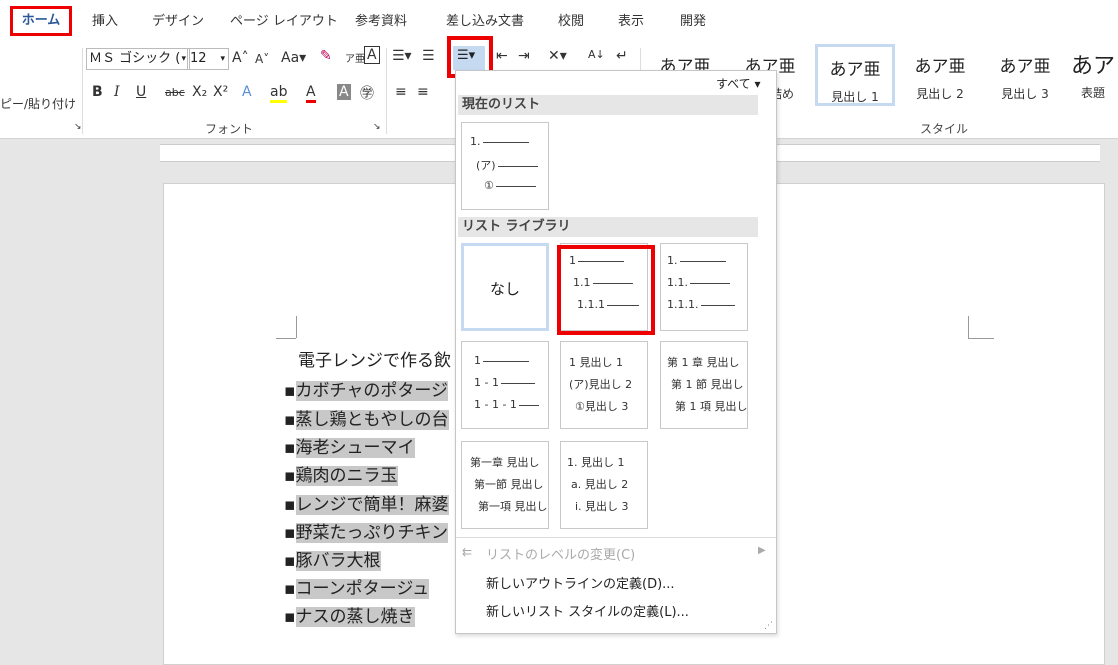 The image size is (1118, 665). Describe the element at coordinates (372, 391) in the screenshot. I see `list-item-text: カボチャのポタージ` at that location.